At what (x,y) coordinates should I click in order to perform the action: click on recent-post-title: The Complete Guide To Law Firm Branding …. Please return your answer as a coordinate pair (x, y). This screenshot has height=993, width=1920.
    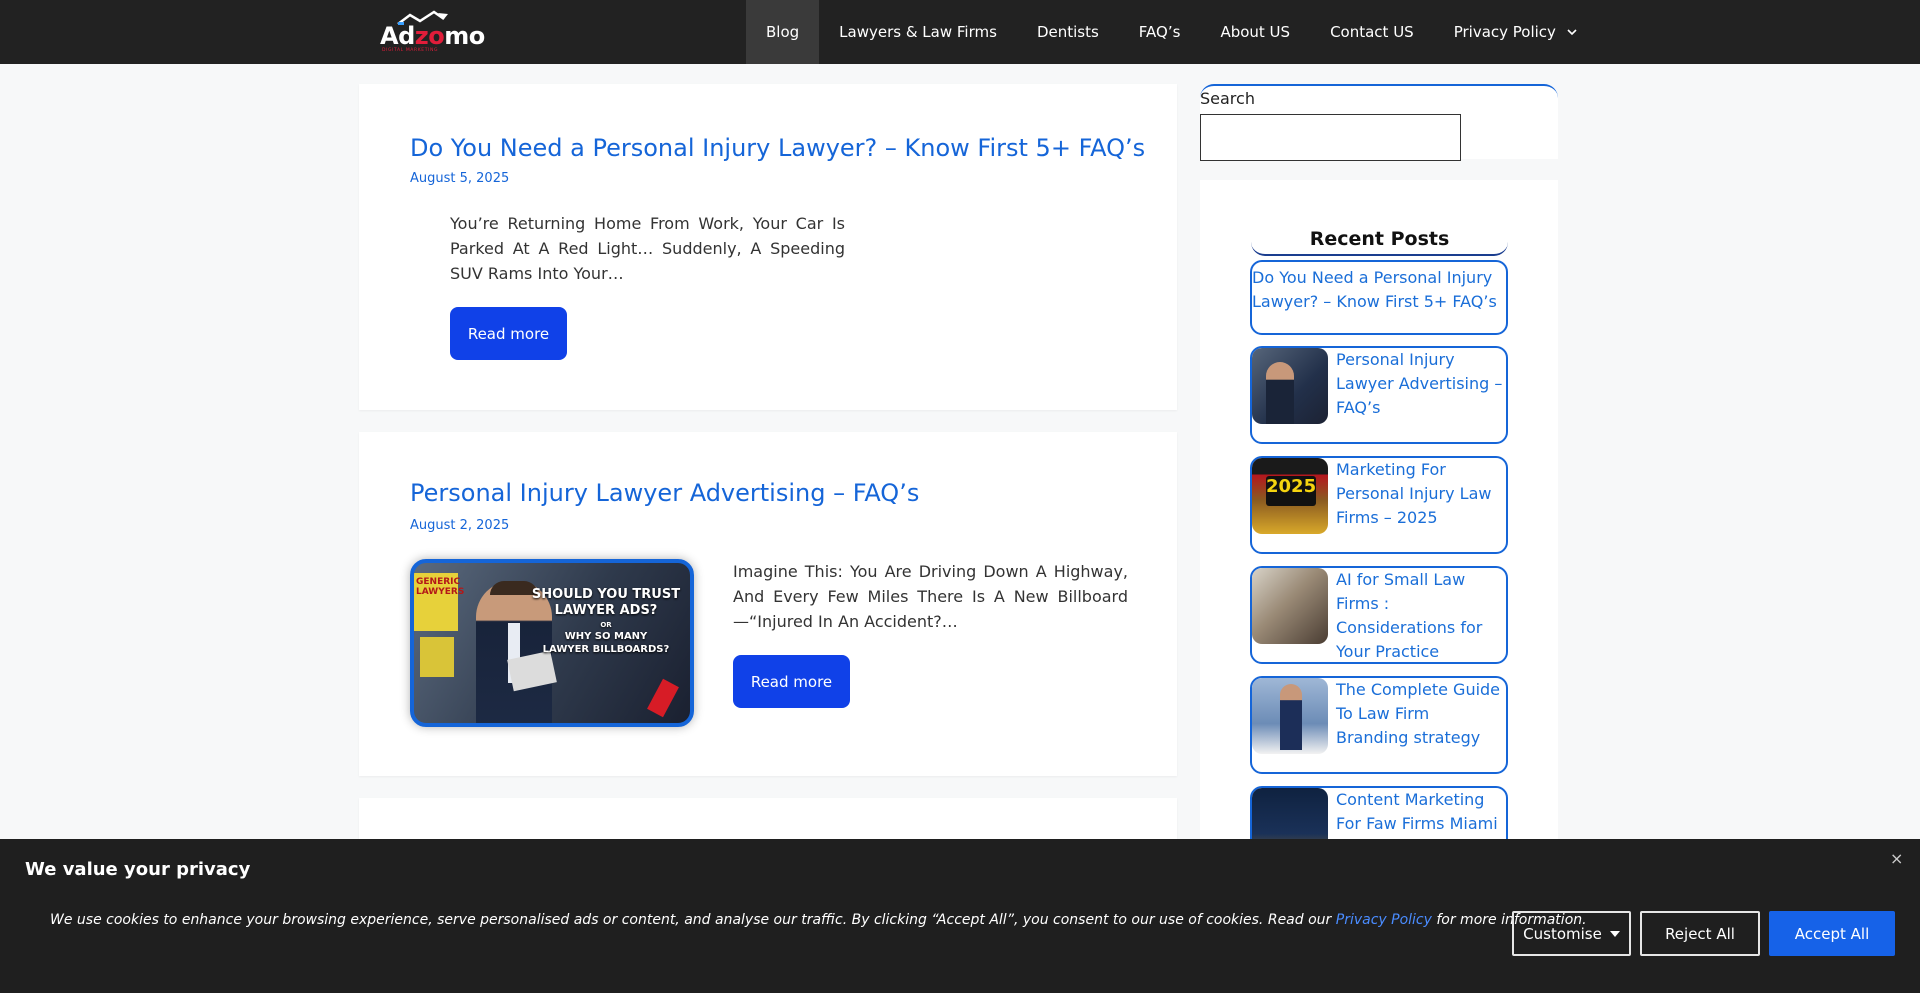
    Looking at the image, I should click on (1421, 714).